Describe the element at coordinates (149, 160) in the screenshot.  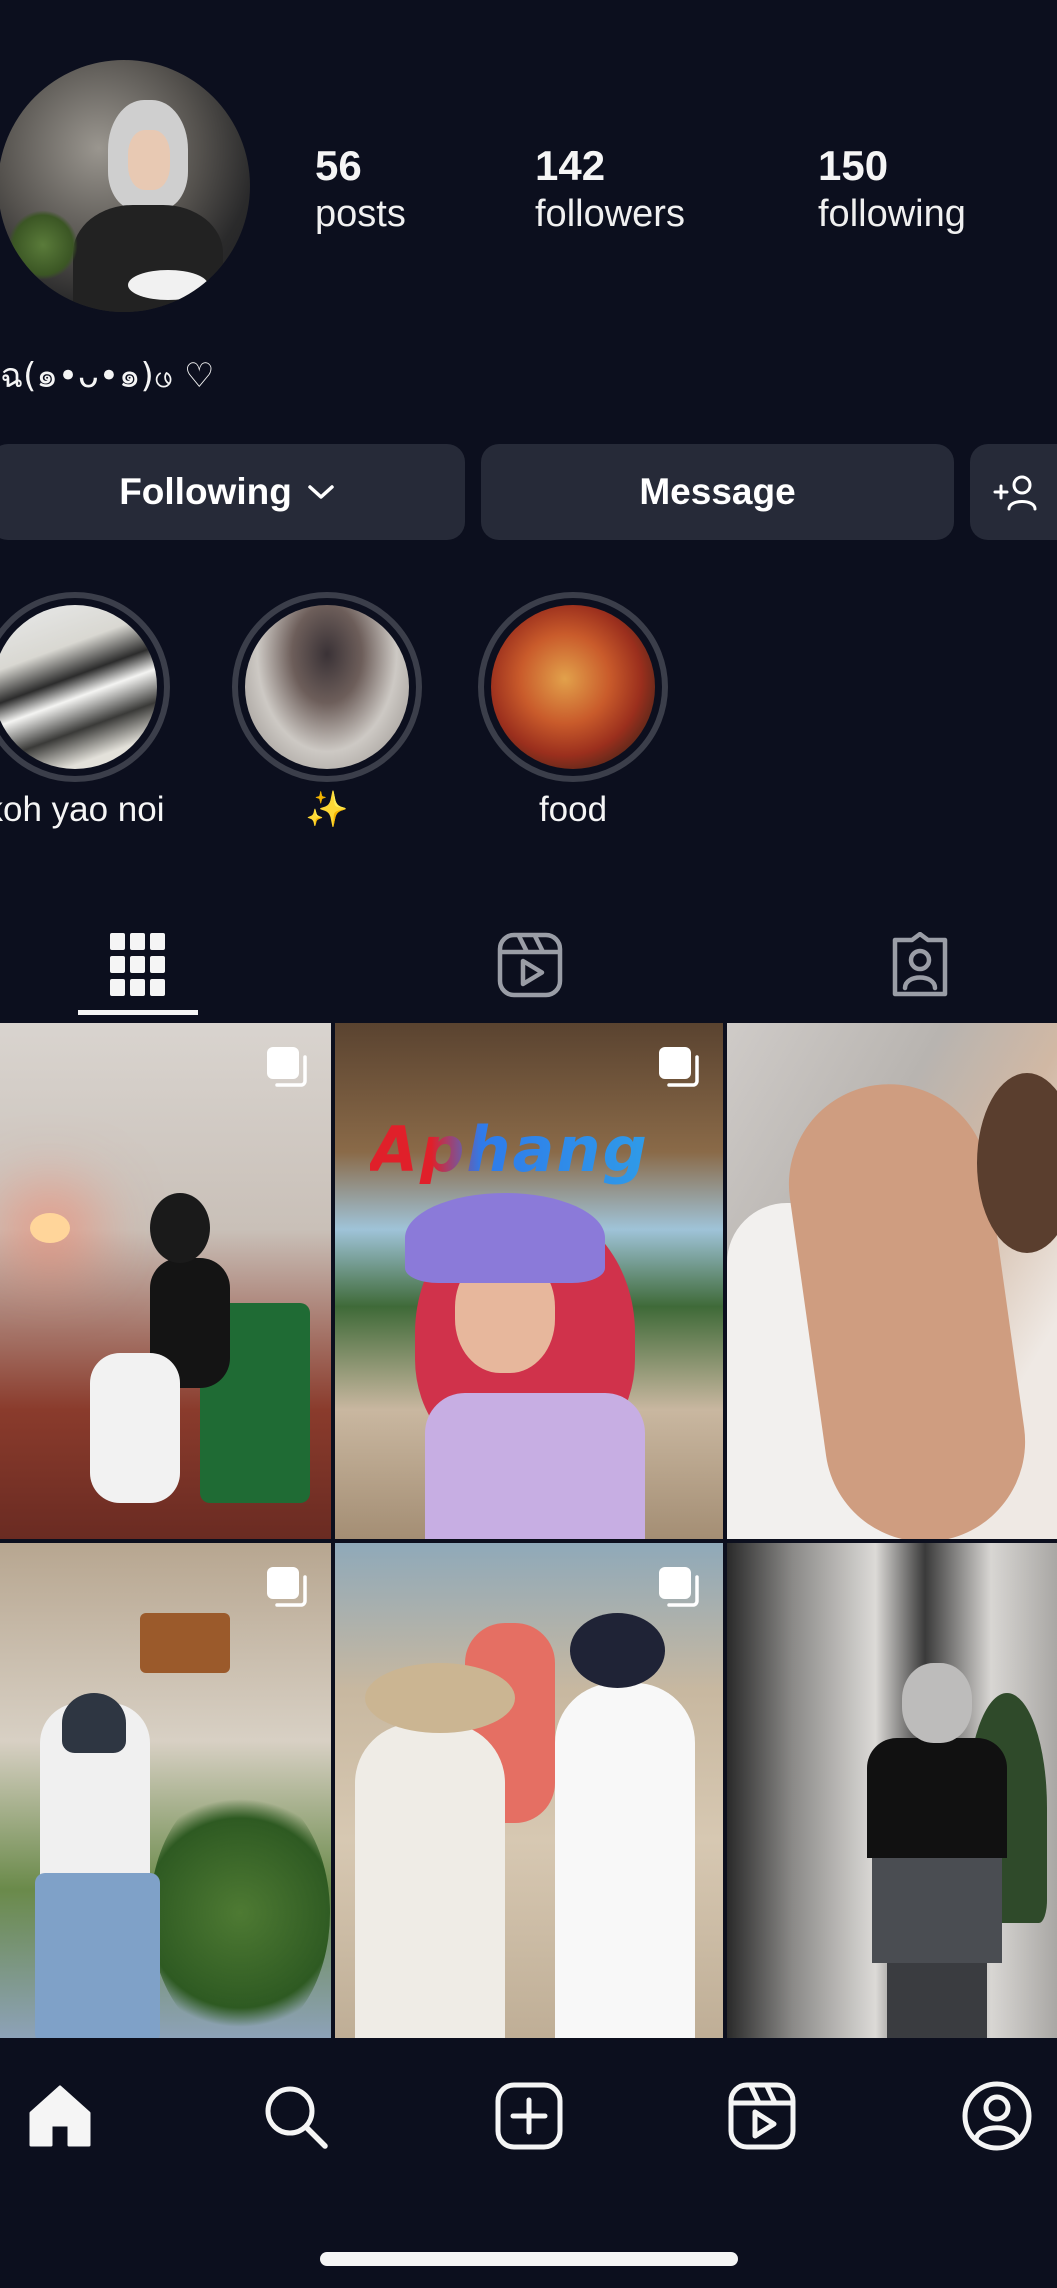
I see `avatar-face` at that location.